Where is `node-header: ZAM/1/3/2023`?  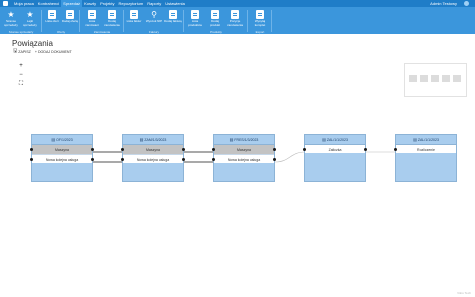 node-header: ZAM/1/3/2023 is located at coordinates (155, 140).